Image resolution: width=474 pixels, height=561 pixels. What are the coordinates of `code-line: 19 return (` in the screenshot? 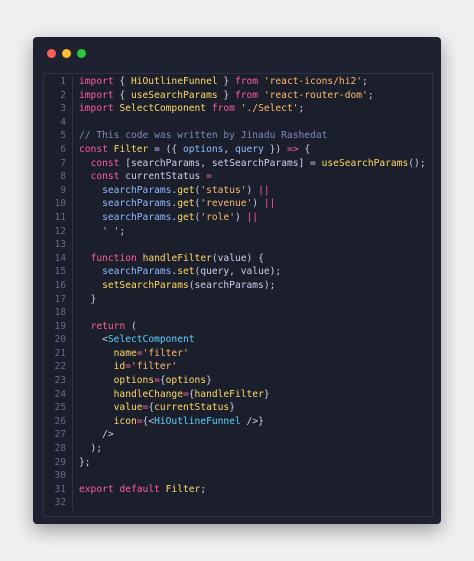 It's located at (238, 326).